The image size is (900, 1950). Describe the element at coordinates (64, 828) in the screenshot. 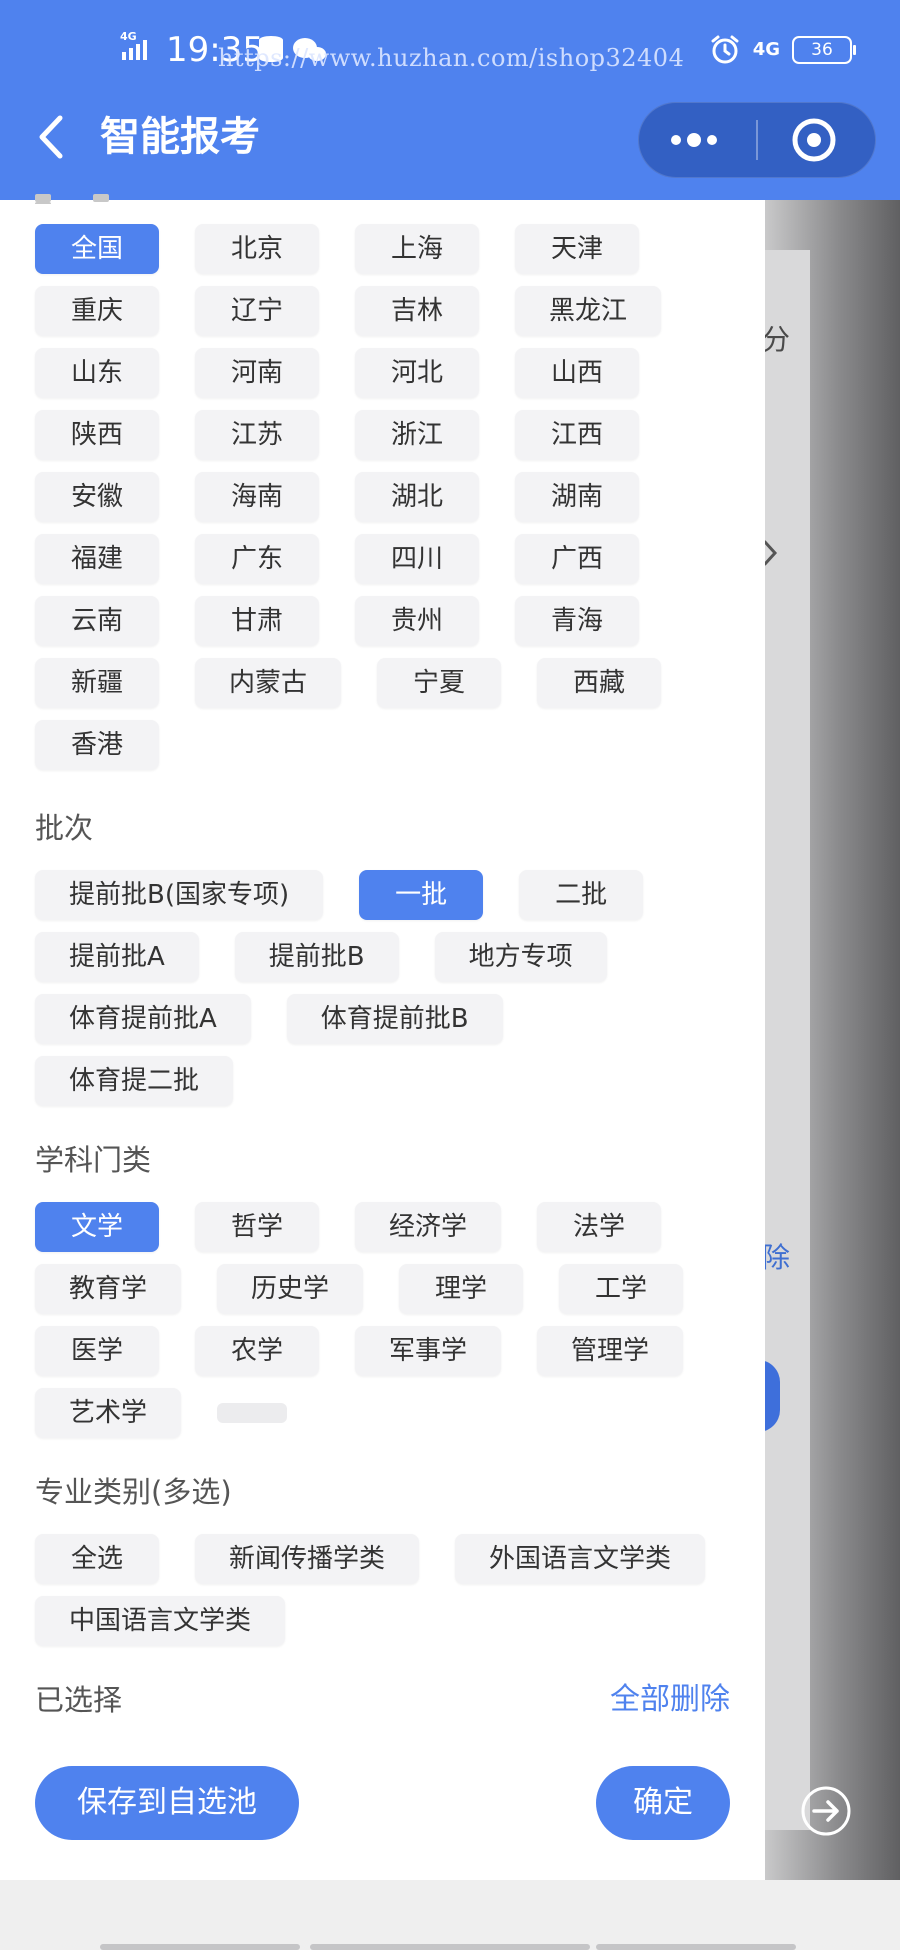

I see `batch-section-title: 批次` at that location.